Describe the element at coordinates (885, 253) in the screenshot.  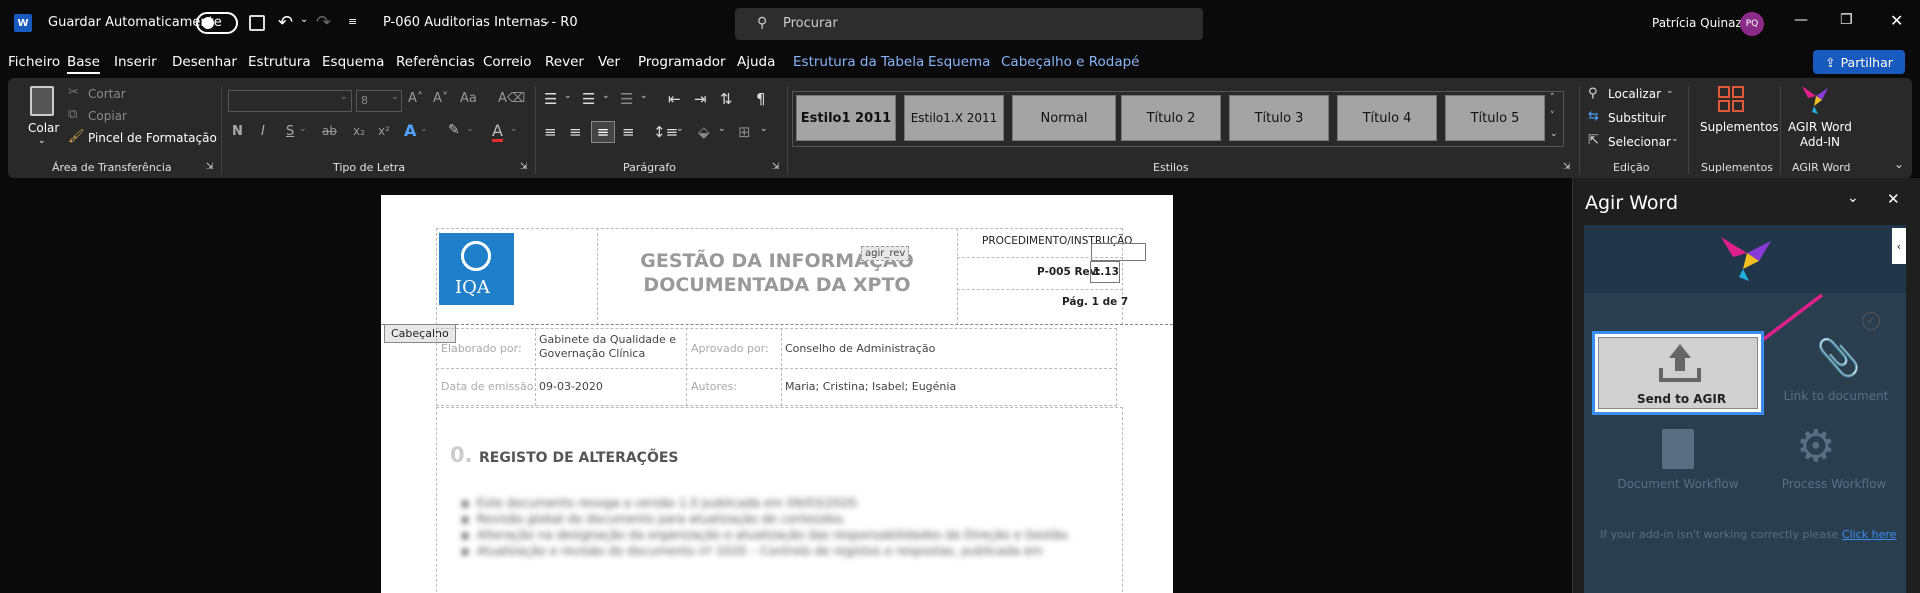
I see `field-tag: agir_rev` at that location.